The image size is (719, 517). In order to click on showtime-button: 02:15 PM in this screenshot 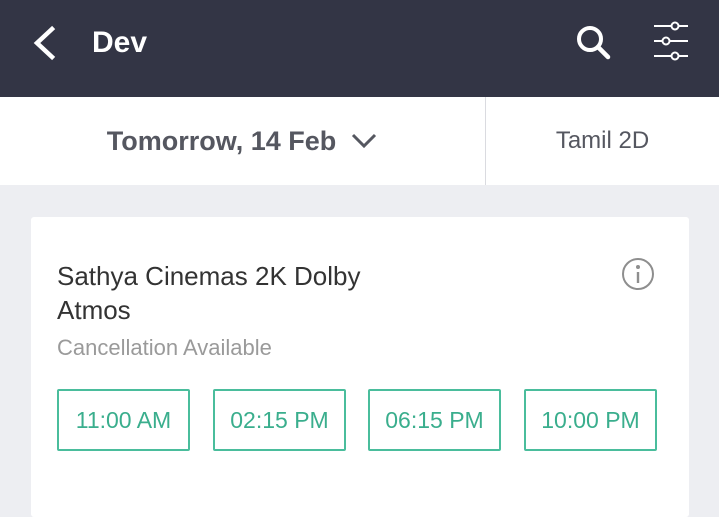, I will do `click(279, 420)`.